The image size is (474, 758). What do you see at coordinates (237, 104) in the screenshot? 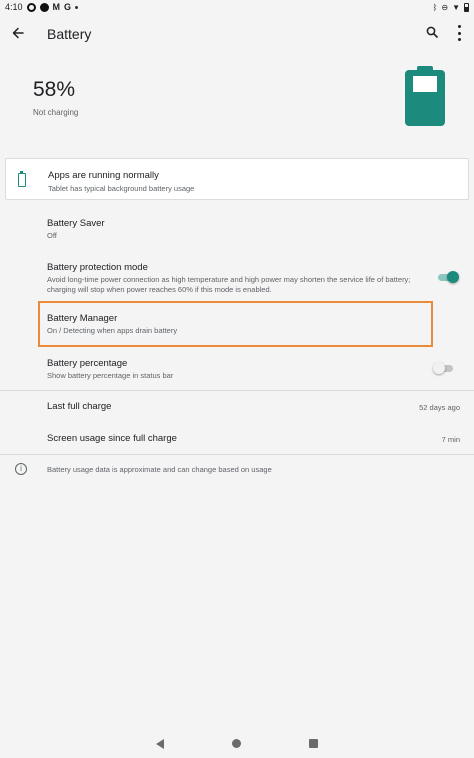
I see `battery-summary: 58% Not charging` at bounding box center [237, 104].